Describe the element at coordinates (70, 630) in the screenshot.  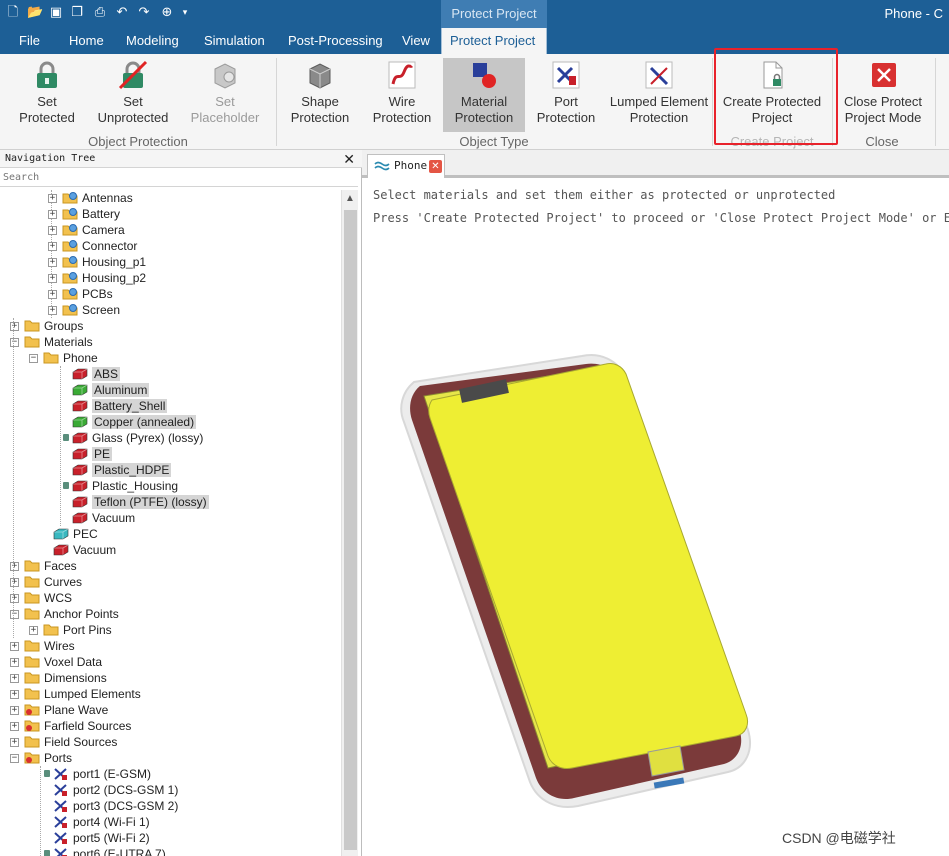
I see `tree-item-port-pins: + Port Pins` at that location.